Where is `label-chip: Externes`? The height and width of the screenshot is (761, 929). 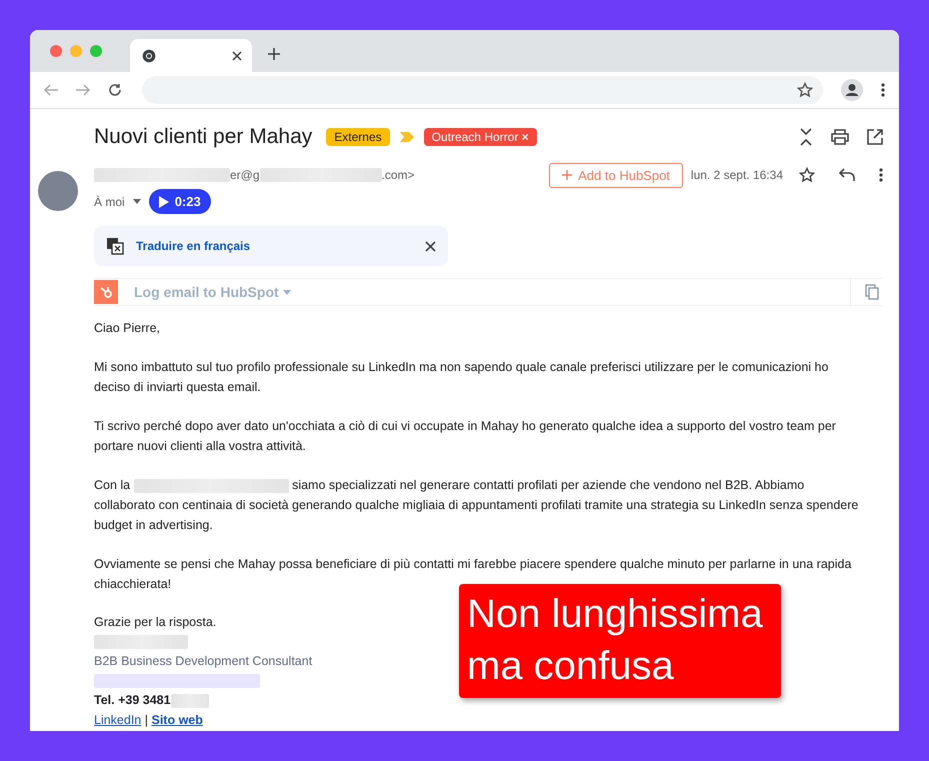 label-chip: Externes is located at coordinates (358, 137).